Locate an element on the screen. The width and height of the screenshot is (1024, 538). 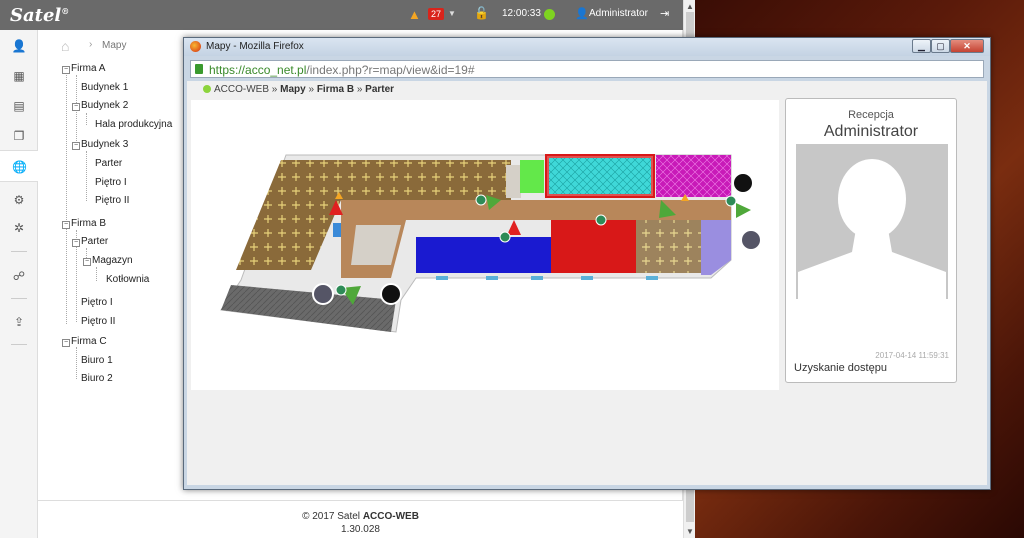
door-marker is located at coordinates (743, 210).